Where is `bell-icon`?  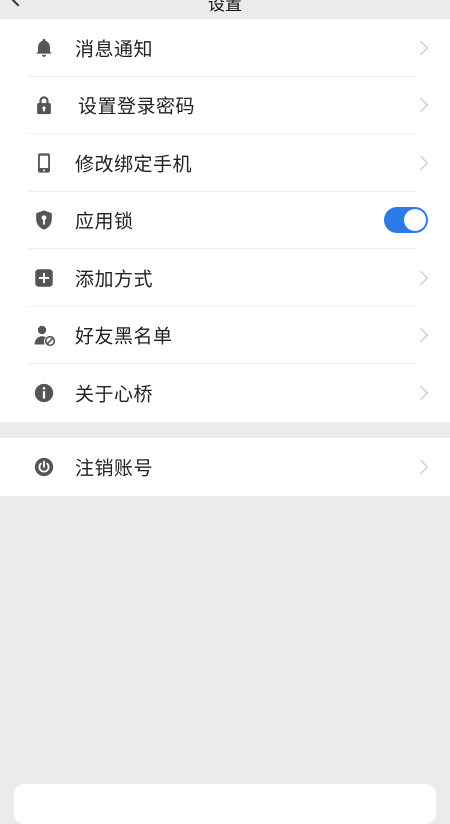 bell-icon is located at coordinates (44, 48).